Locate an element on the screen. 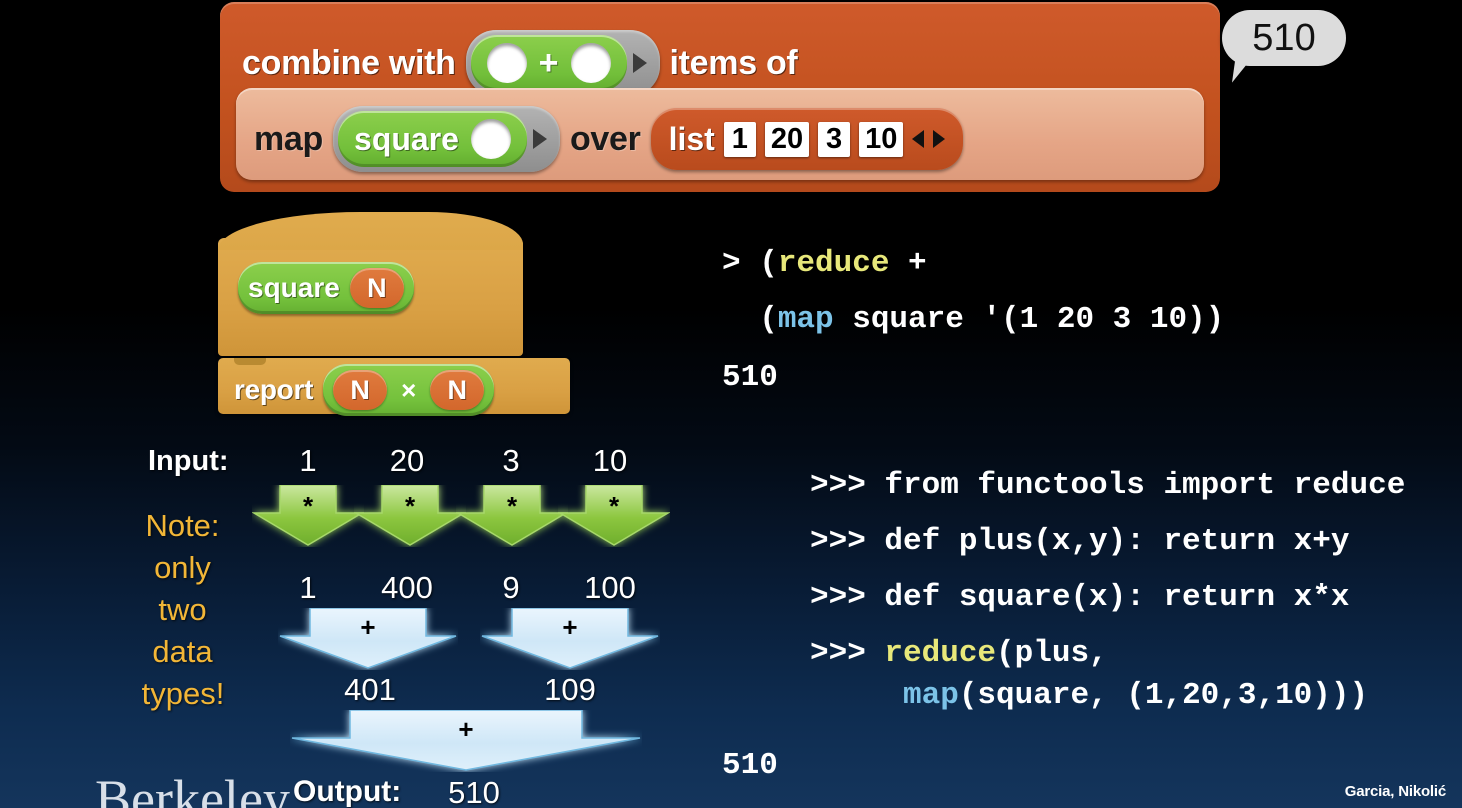 Image resolution: width=1462 pixels, height=808 pixels. scheme-line2-rest: square '(1 20 3 10)) is located at coordinates (1029, 319).